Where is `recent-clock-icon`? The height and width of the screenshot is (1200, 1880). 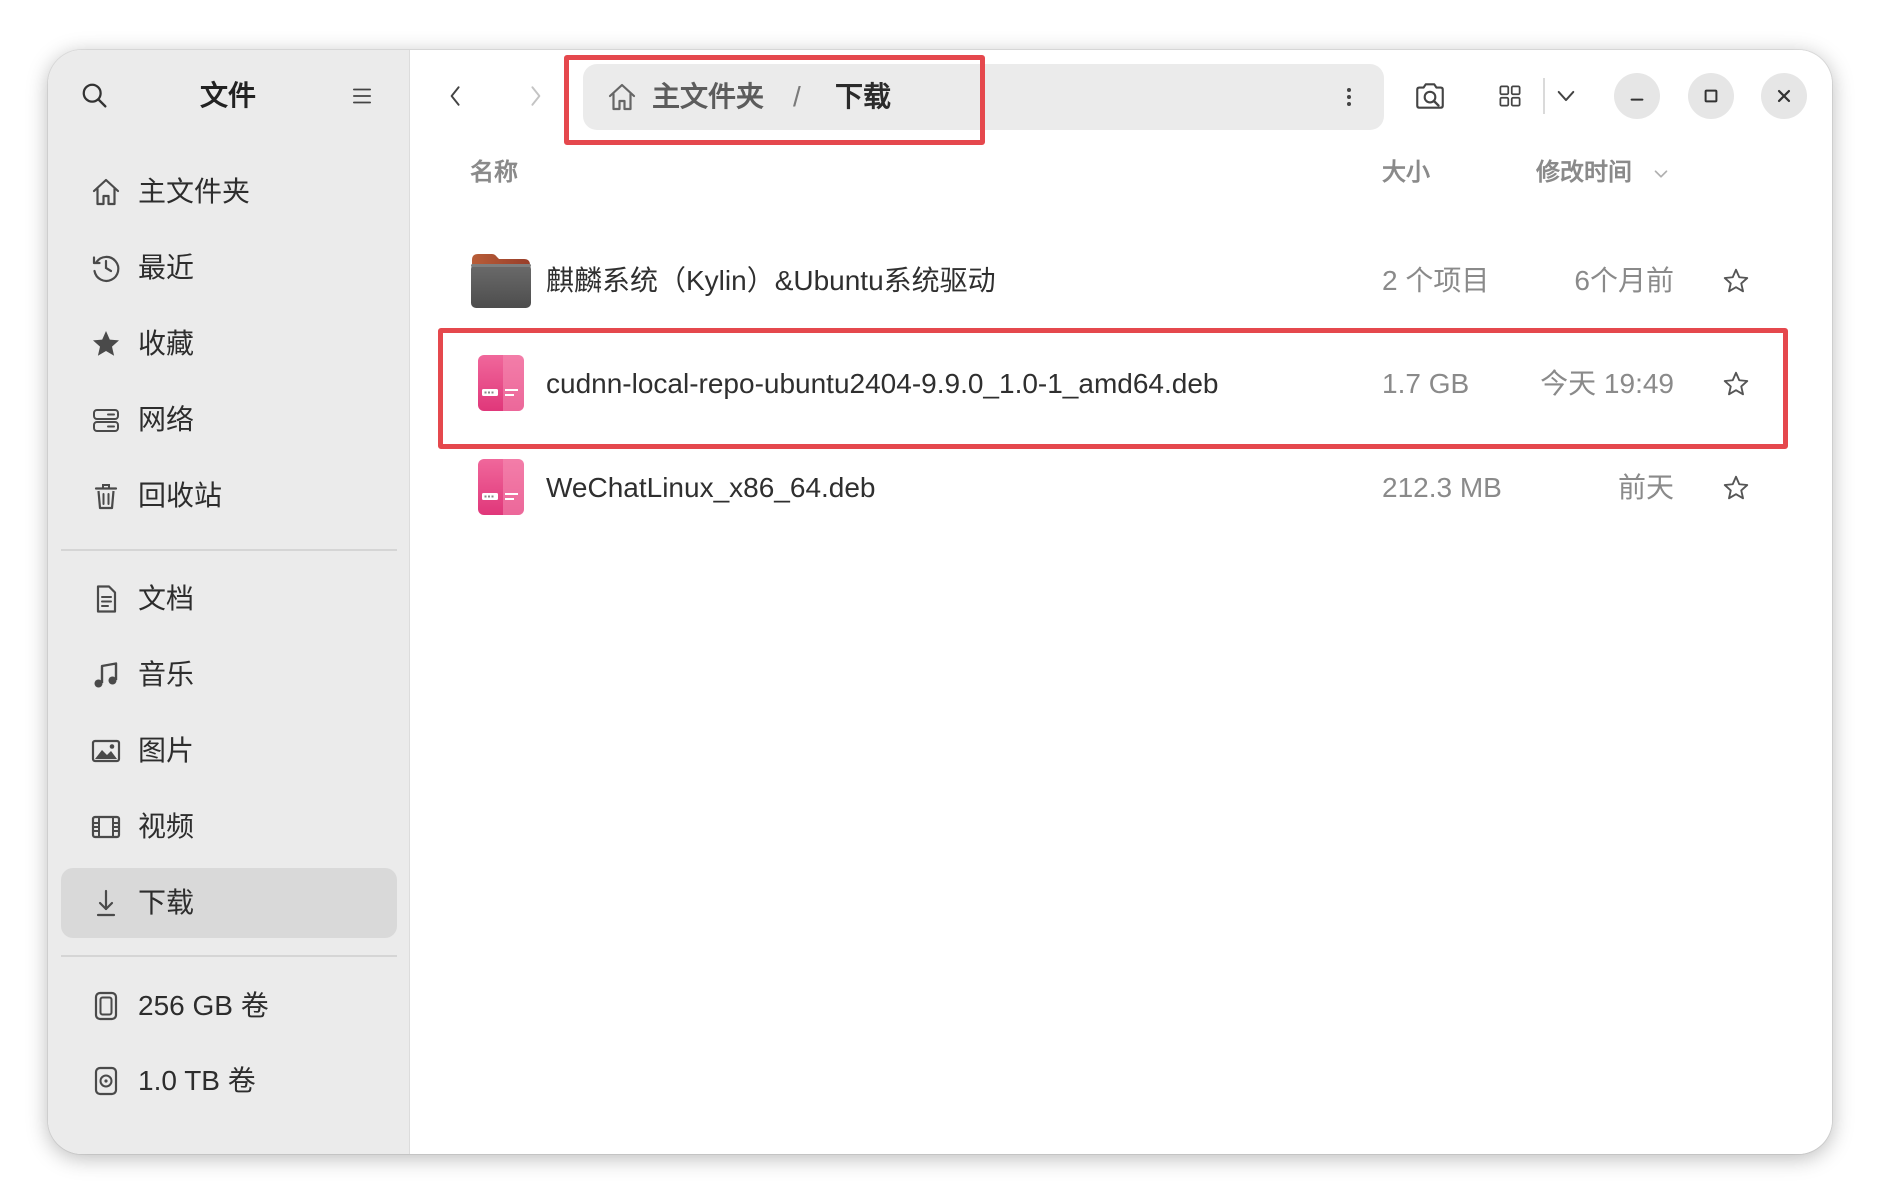 recent-clock-icon is located at coordinates (106, 268).